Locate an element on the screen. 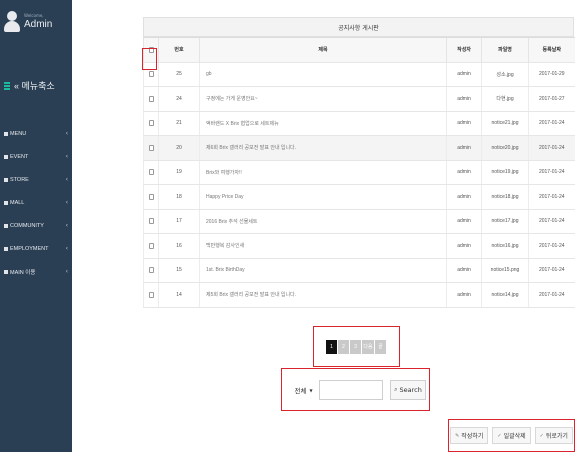 This screenshot has width=578, height=452. back-button: ✓ 뒤로가기 is located at coordinates (553, 435).